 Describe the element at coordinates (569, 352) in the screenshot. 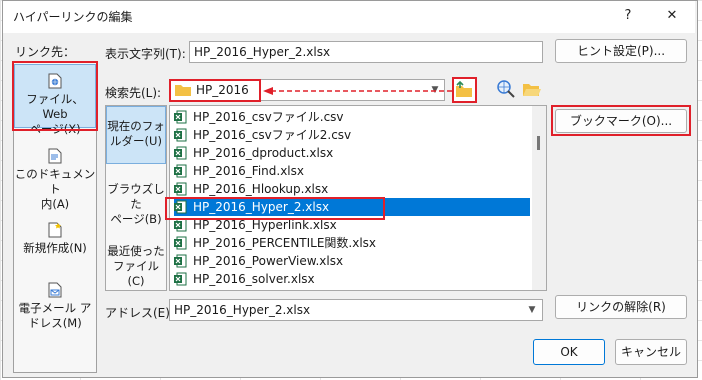

I see `ok-button: OK` at that location.